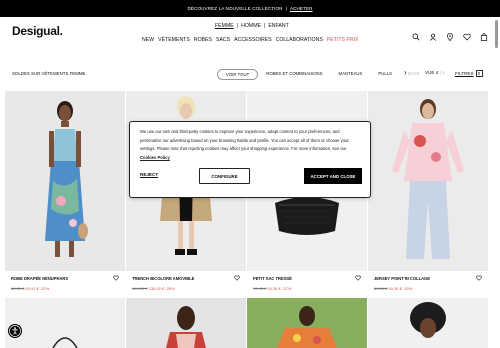  I want to click on nav-item-petits-prix: PETITS PRIX, so click(343, 40).